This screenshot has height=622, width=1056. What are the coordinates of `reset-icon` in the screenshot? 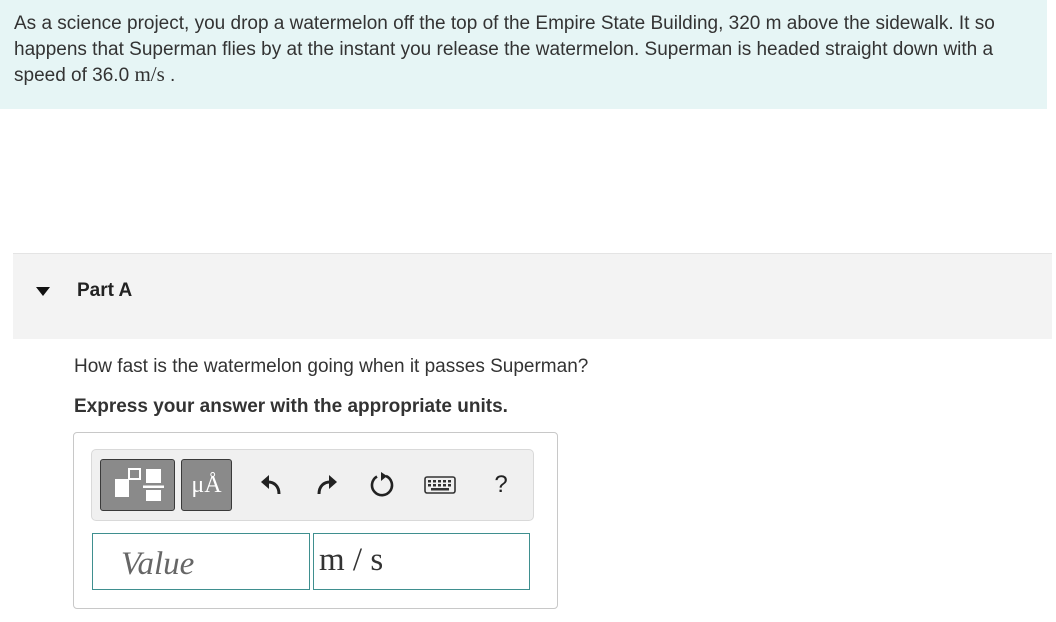 It's located at (382, 484).